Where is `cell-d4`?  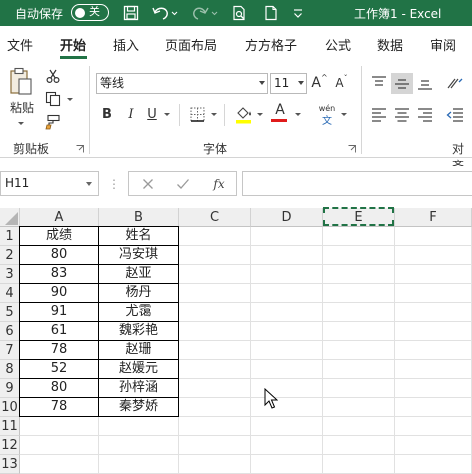 cell-d4 is located at coordinates (287, 293).